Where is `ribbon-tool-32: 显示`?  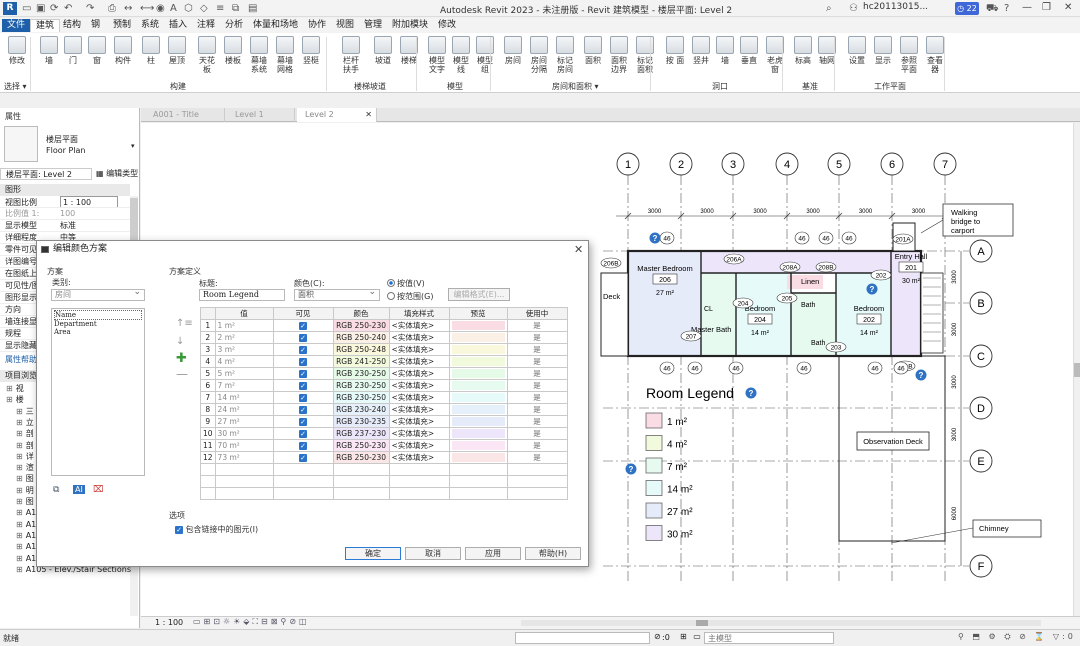 ribbon-tool-32: 显示 is located at coordinates (883, 50).